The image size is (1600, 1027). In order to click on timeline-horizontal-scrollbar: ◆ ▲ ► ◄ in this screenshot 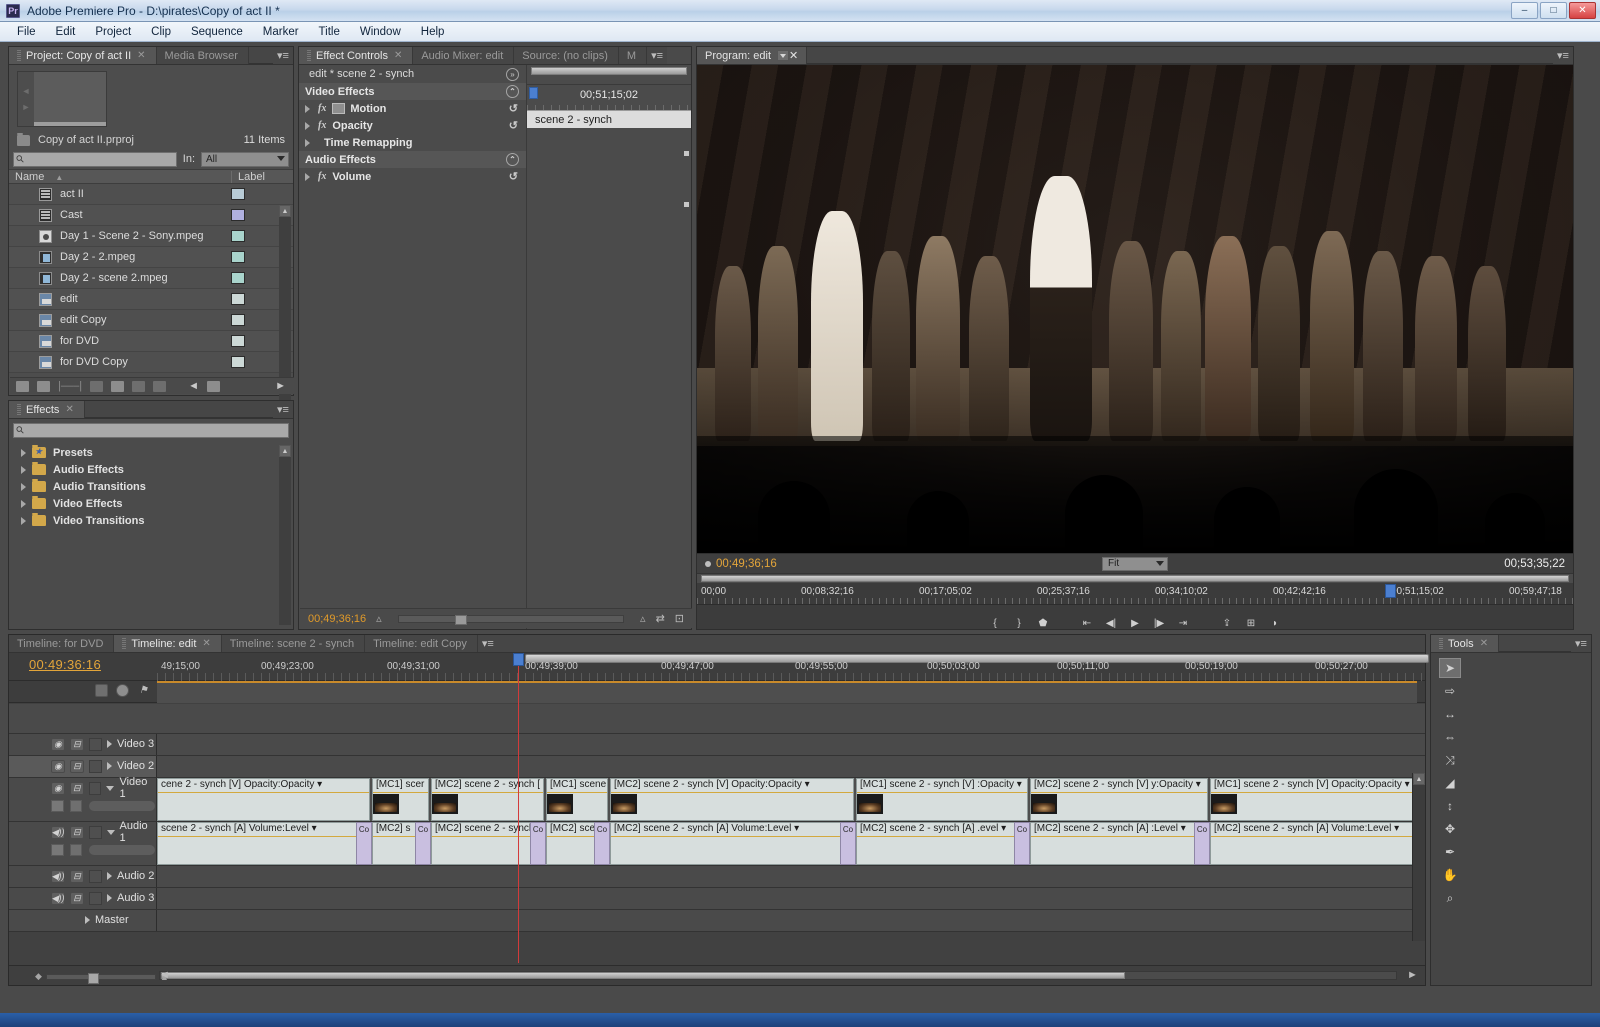, I will do `click(717, 975)`.